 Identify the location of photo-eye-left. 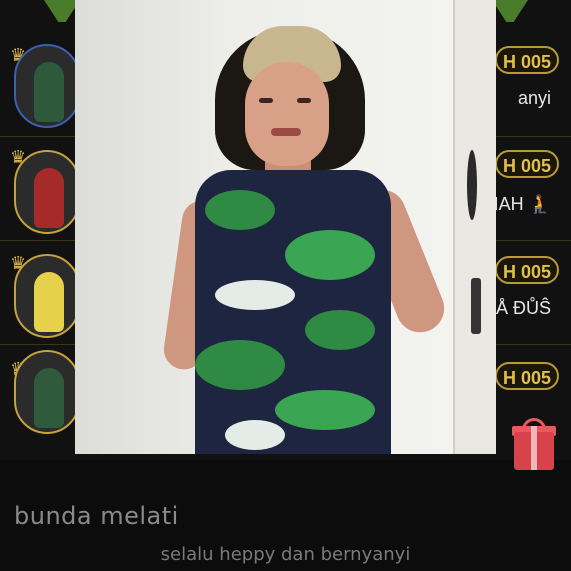
(266, 100).